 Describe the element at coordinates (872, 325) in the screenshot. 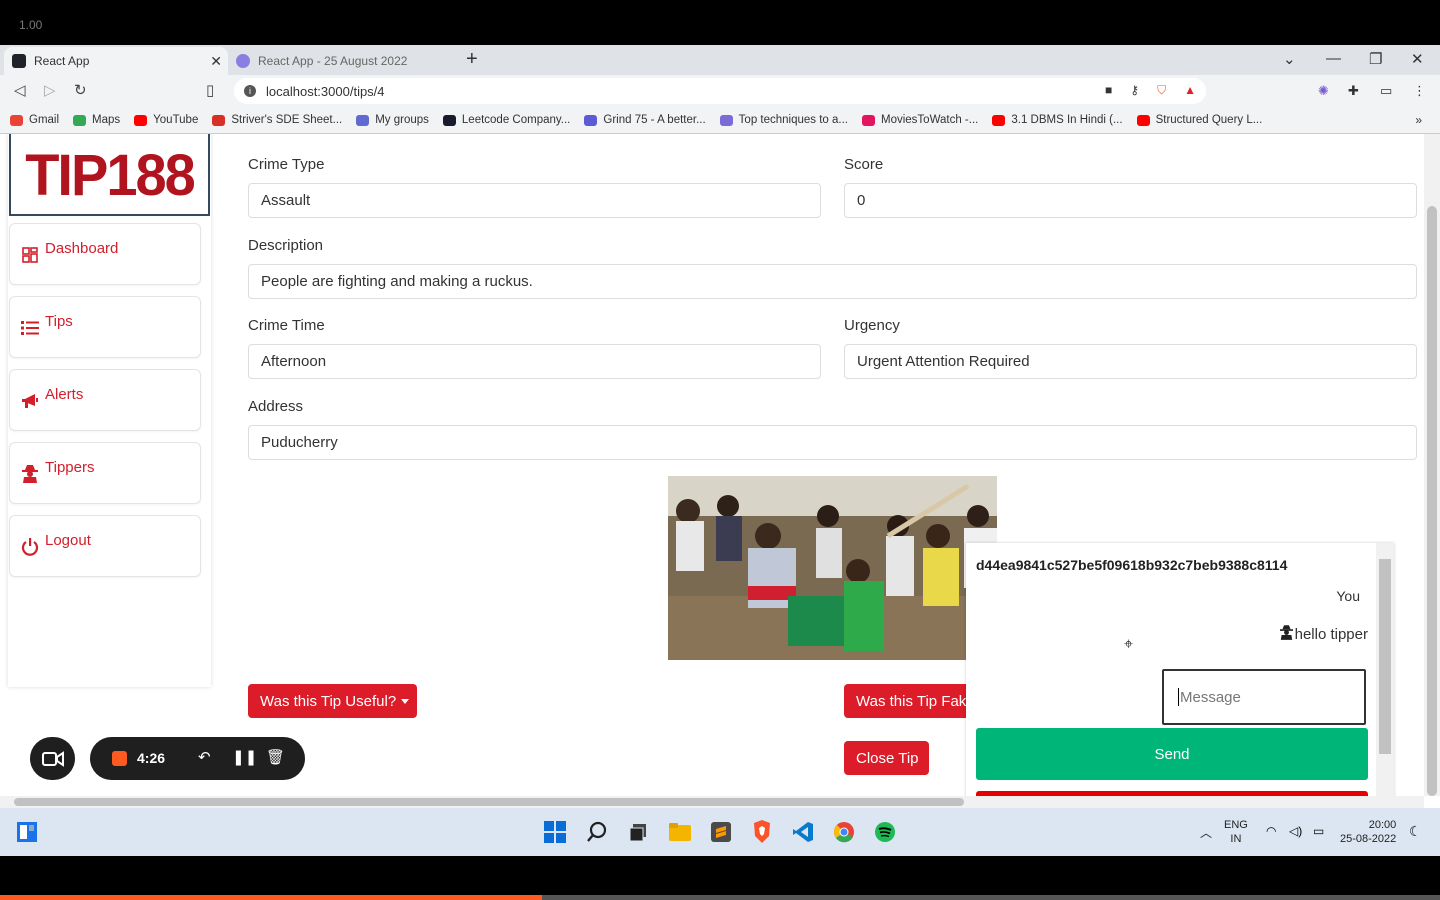

I see `urgency-label: Urgency` at that location.